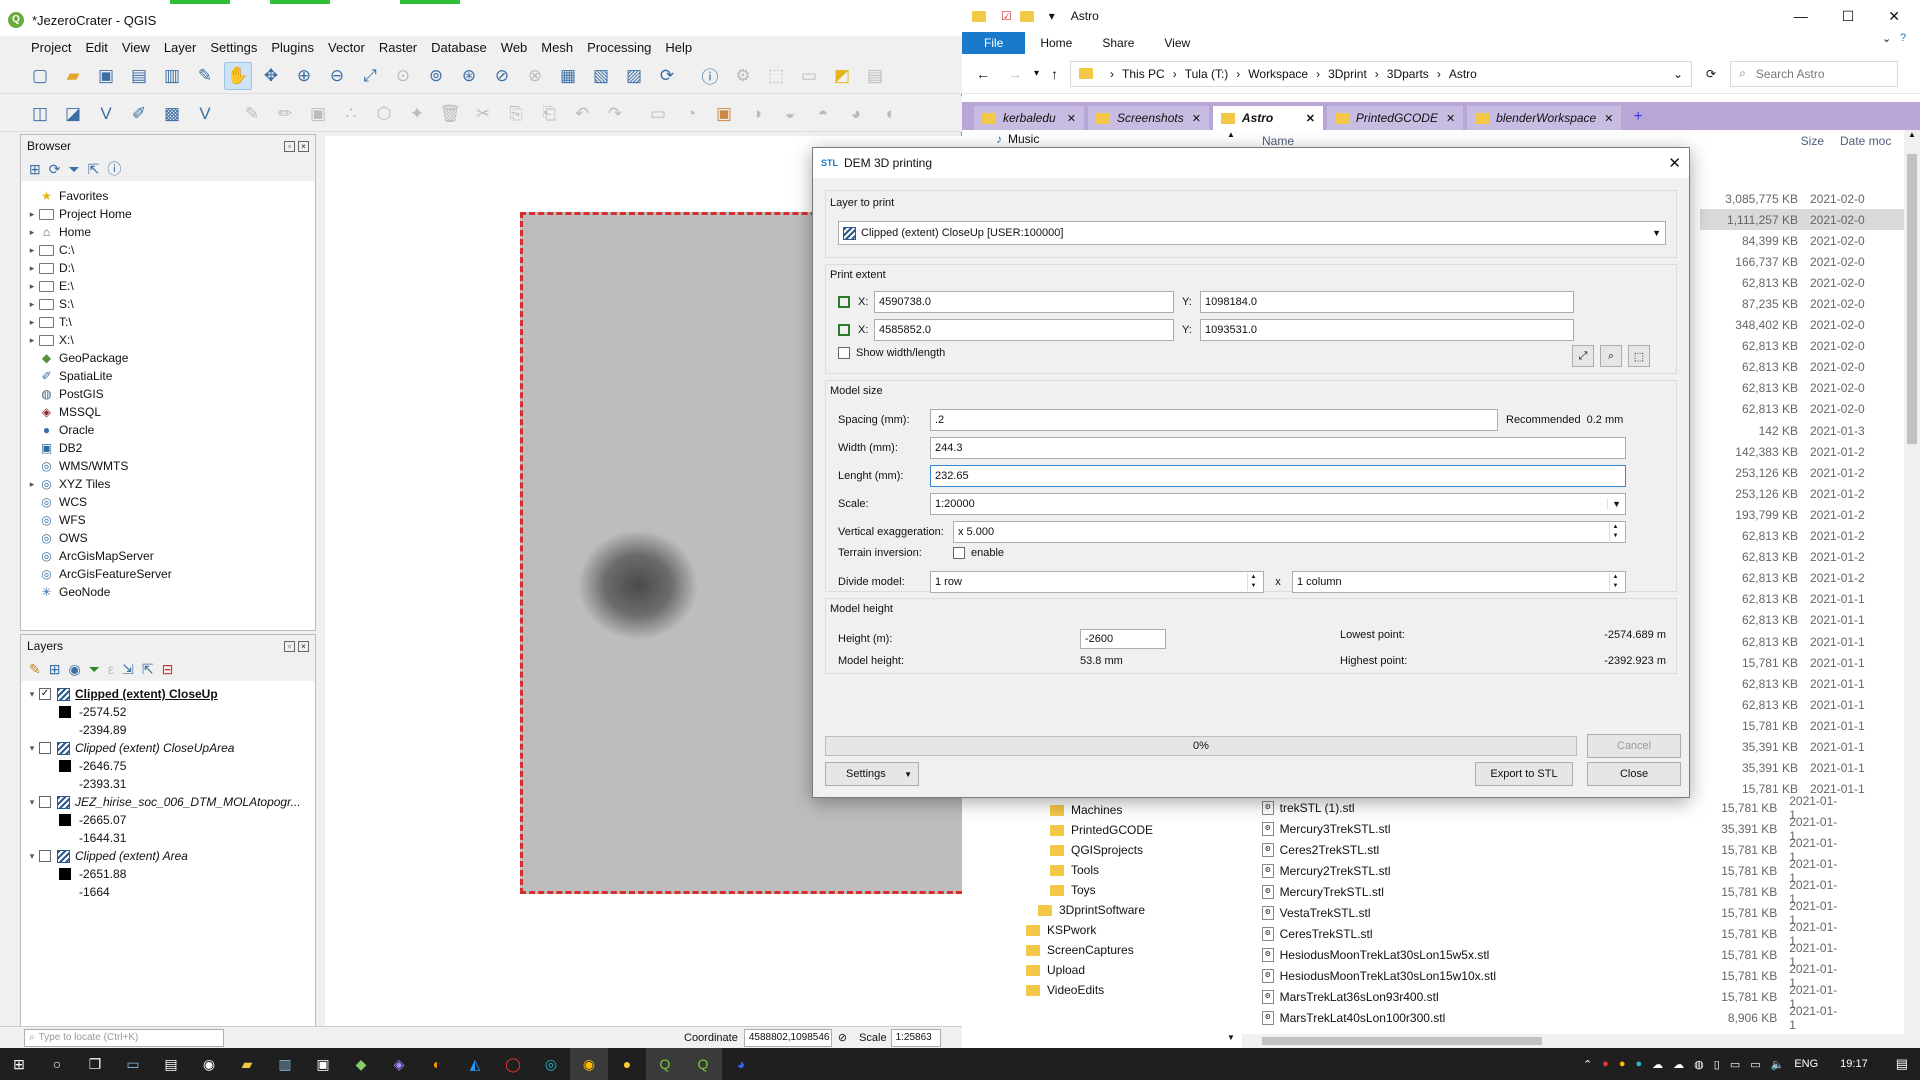  Describe the element at coordinates (634, 76) in the screenshot. I see `bookmark-icon: ▨` at that location.